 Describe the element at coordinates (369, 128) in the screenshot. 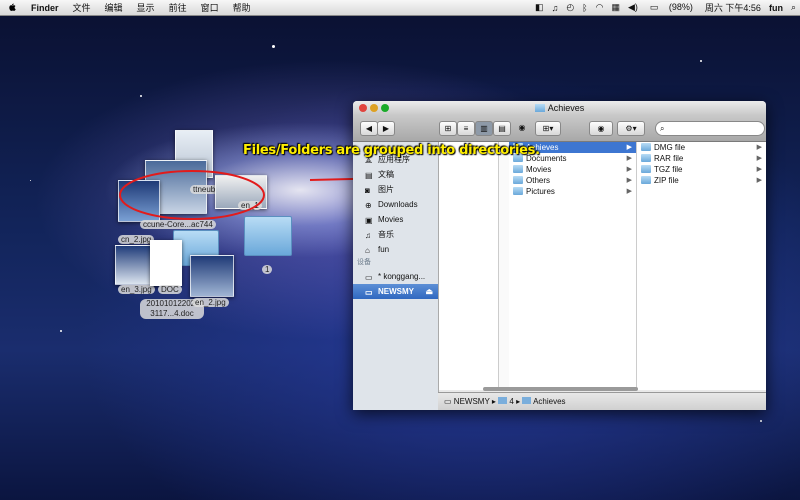

I see `back-button: ◀` at that location.